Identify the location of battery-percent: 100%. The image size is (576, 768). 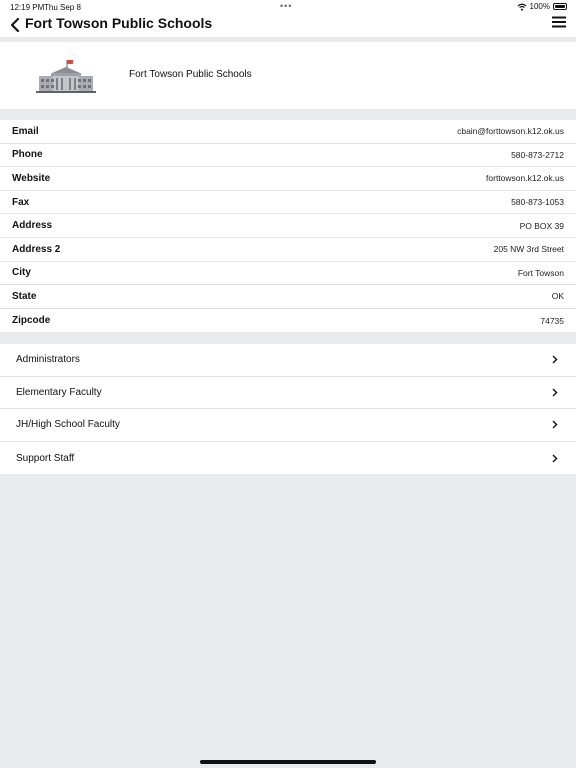
(539, 6).